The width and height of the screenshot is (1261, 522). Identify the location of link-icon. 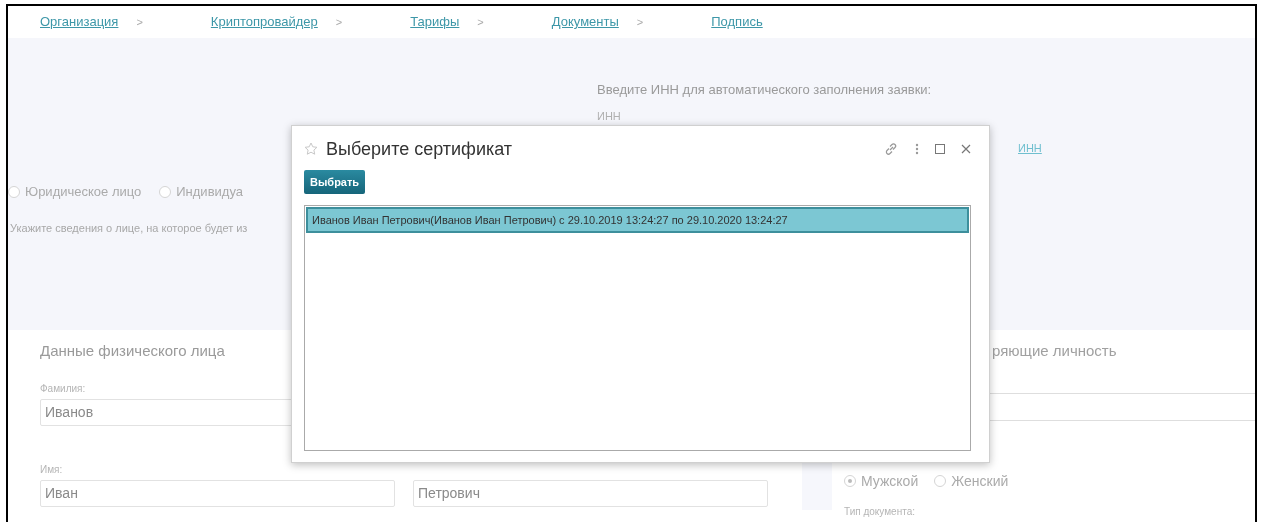
(891, 149).